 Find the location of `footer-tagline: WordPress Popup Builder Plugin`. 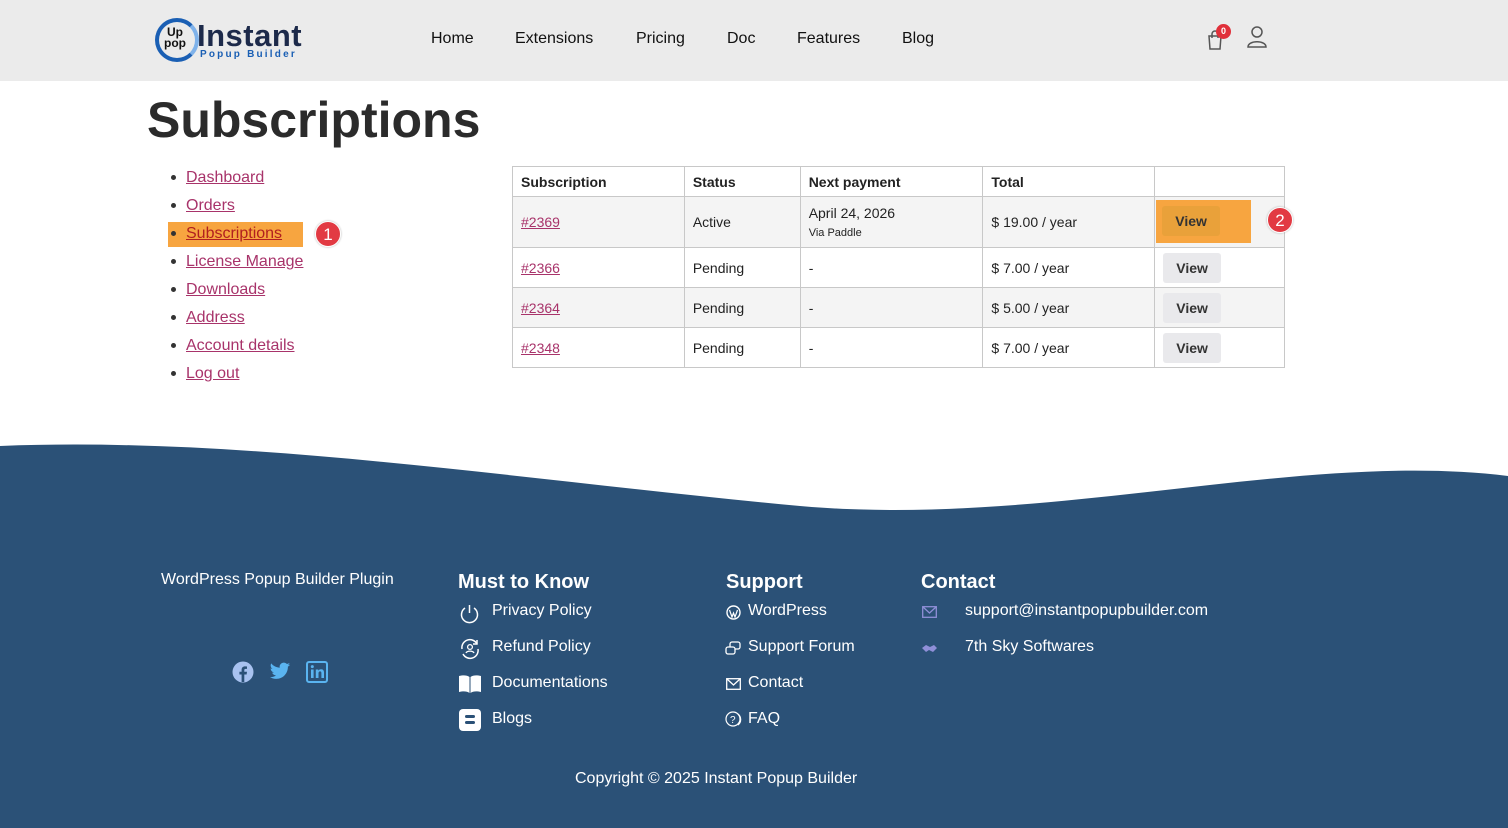

footer-tagline: WordPress Popup Builder Plugin is located at coordinates (277, 579).